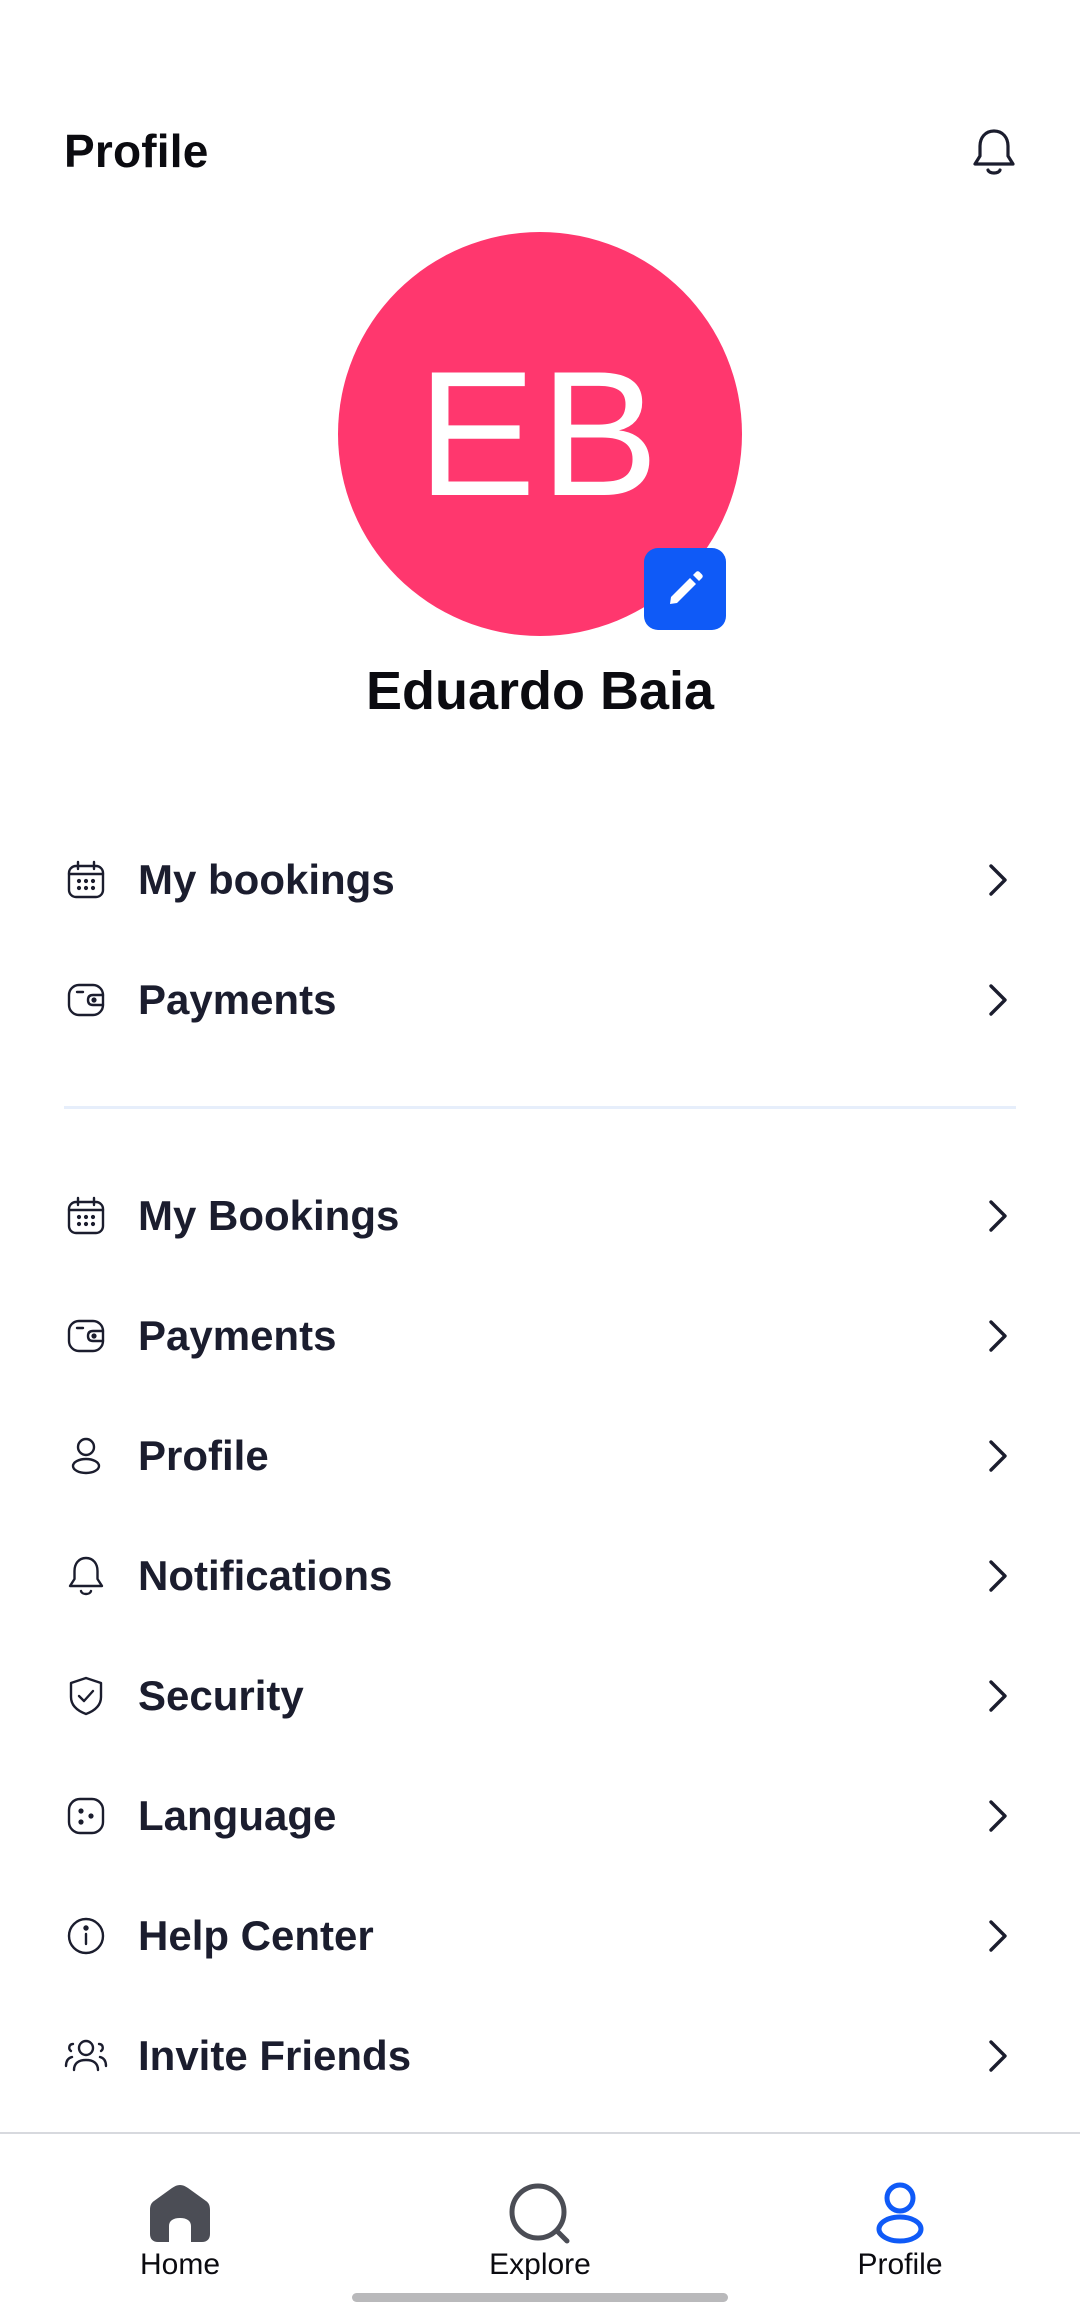  Describe the element at coordinates (540, 1936) in the screenshot. I see `menu-item-help-center: Help Center` at that location.